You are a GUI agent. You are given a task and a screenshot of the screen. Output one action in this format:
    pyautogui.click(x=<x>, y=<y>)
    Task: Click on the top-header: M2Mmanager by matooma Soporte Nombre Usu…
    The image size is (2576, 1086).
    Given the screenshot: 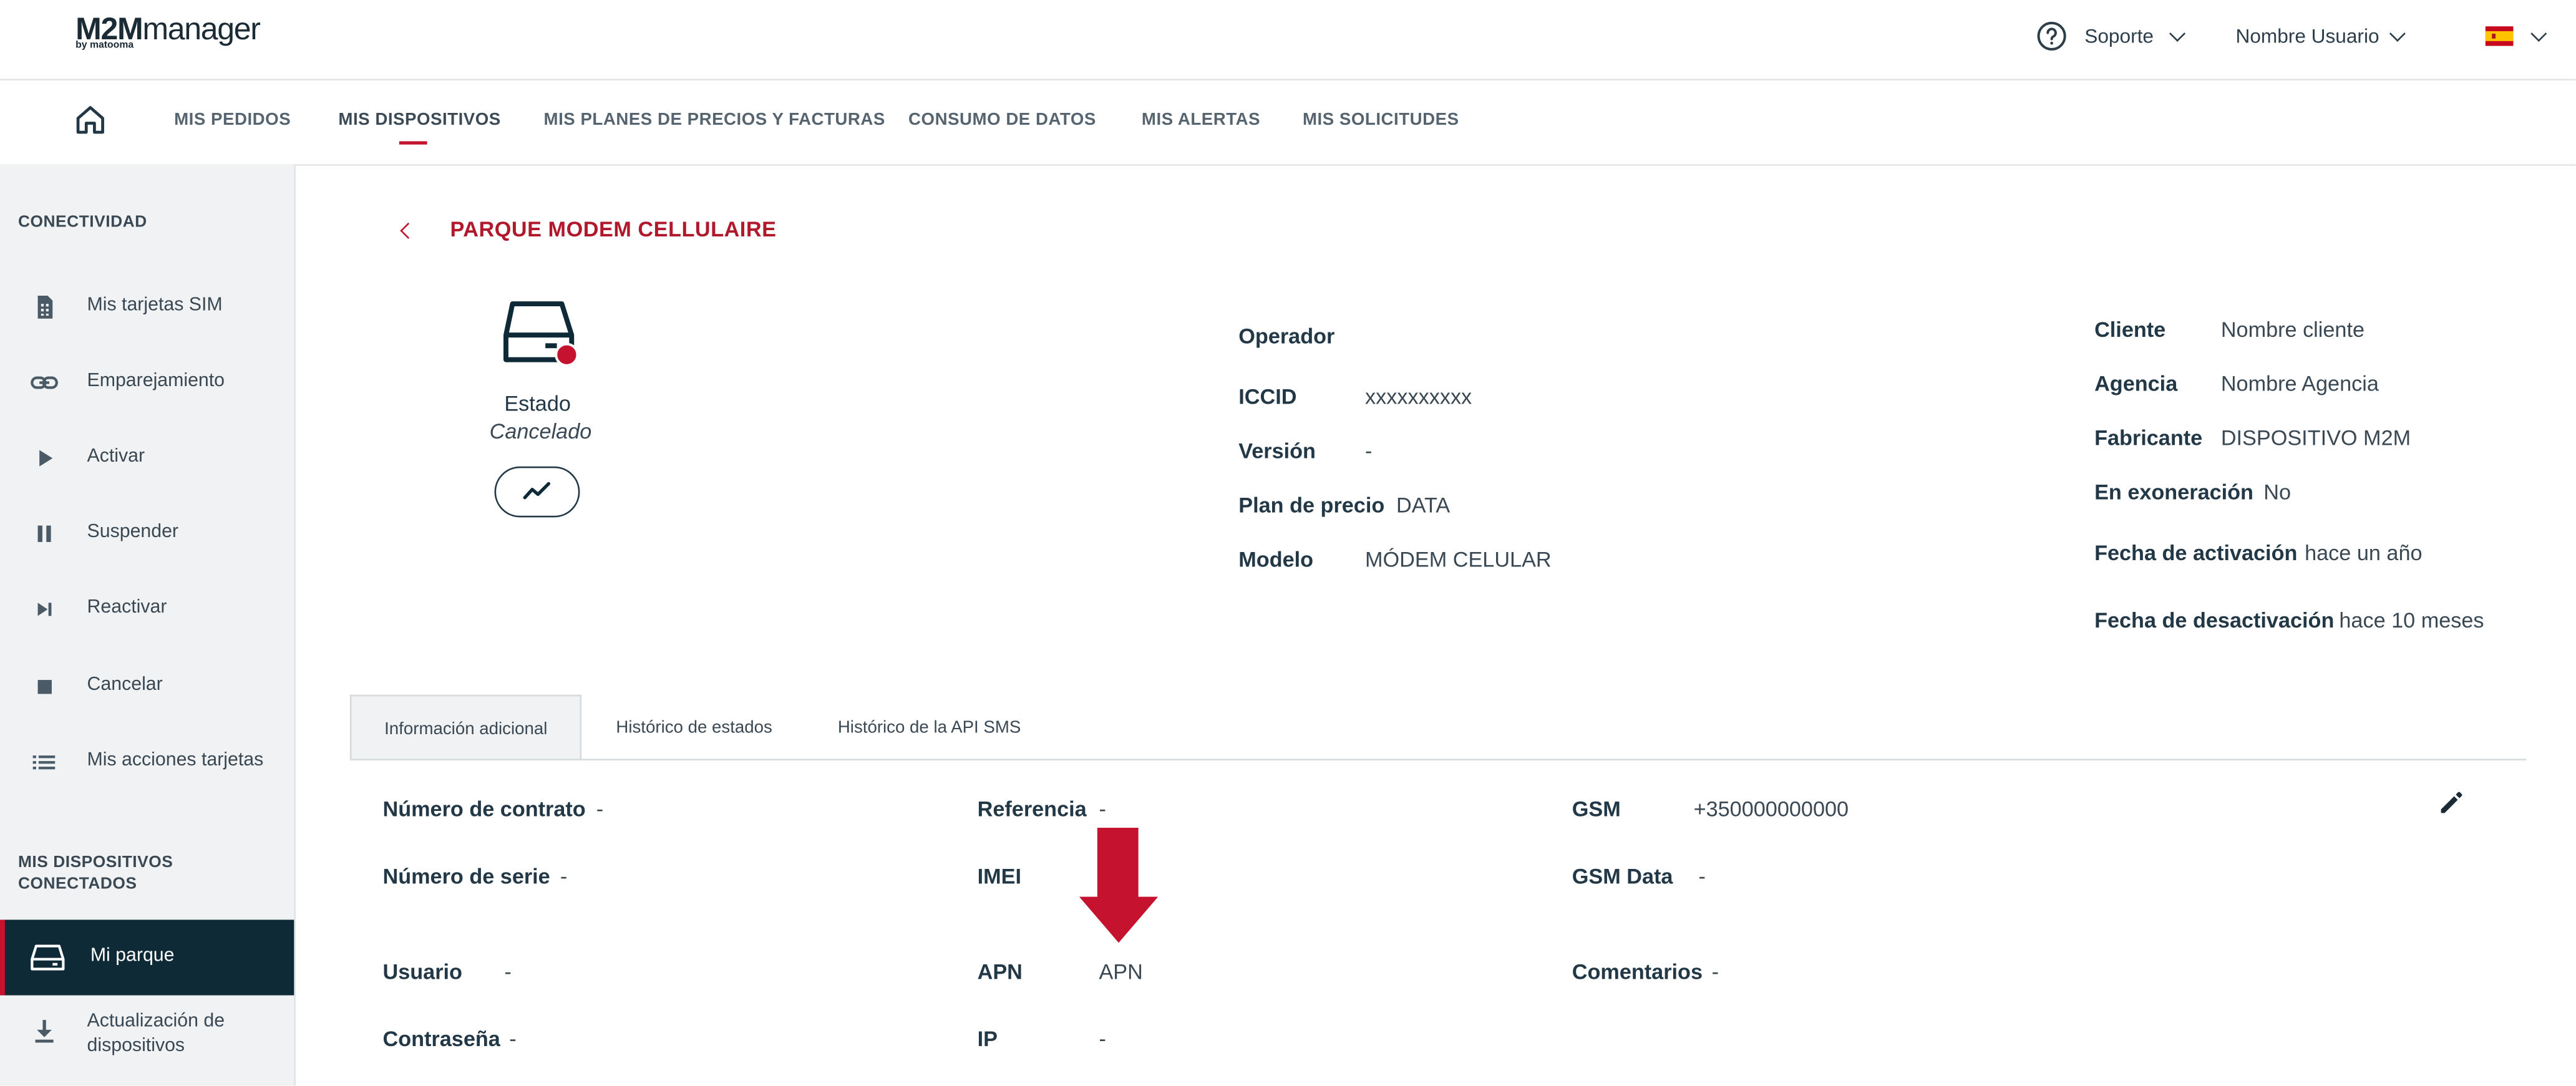 What is the action you would take?
    pyautogui.click(x=1288, y=40)
    